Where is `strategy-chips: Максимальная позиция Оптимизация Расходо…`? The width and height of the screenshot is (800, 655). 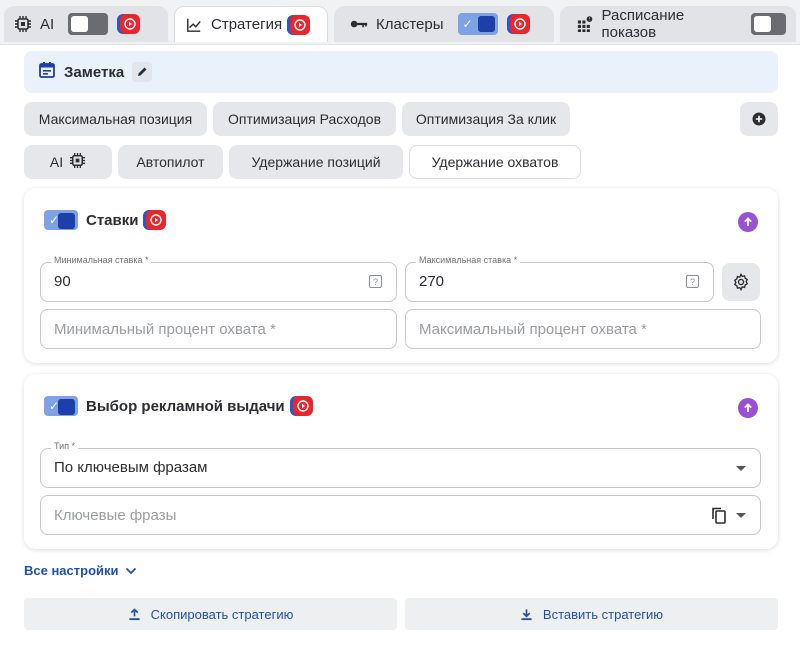 strategy-chips: Максимальная позиция Оптимизация Расходо… is located at coordinates (297, 119).